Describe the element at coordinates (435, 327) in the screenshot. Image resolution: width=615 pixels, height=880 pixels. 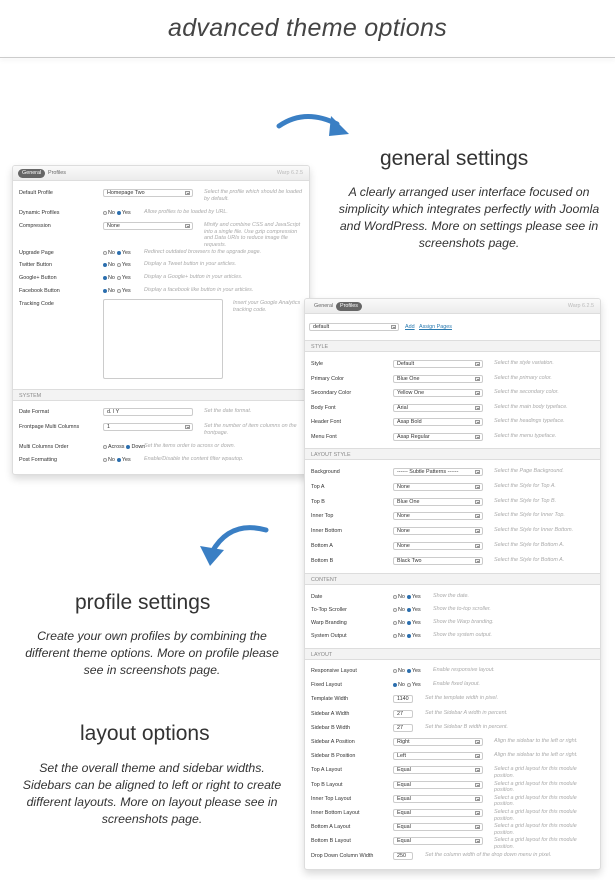
I see `assign-pages-link: Assign Pages` at that location.